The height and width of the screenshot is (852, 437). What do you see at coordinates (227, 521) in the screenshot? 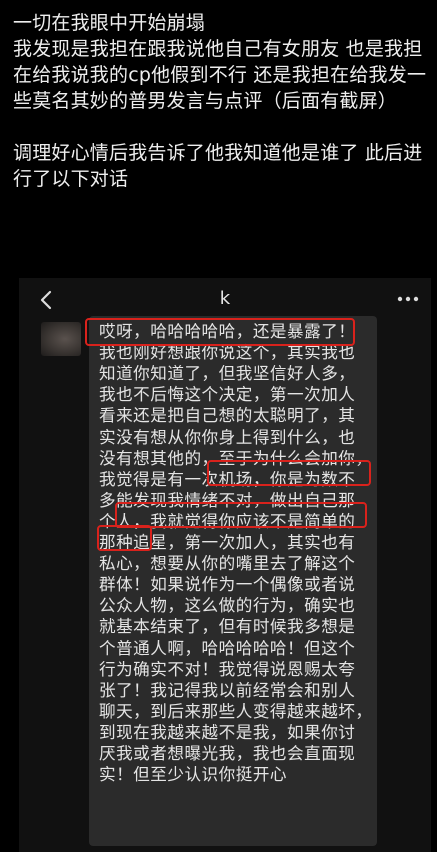
I see `message-line: 个人，我就觉得你应该不是简单的` at bounding box center [227, 521].